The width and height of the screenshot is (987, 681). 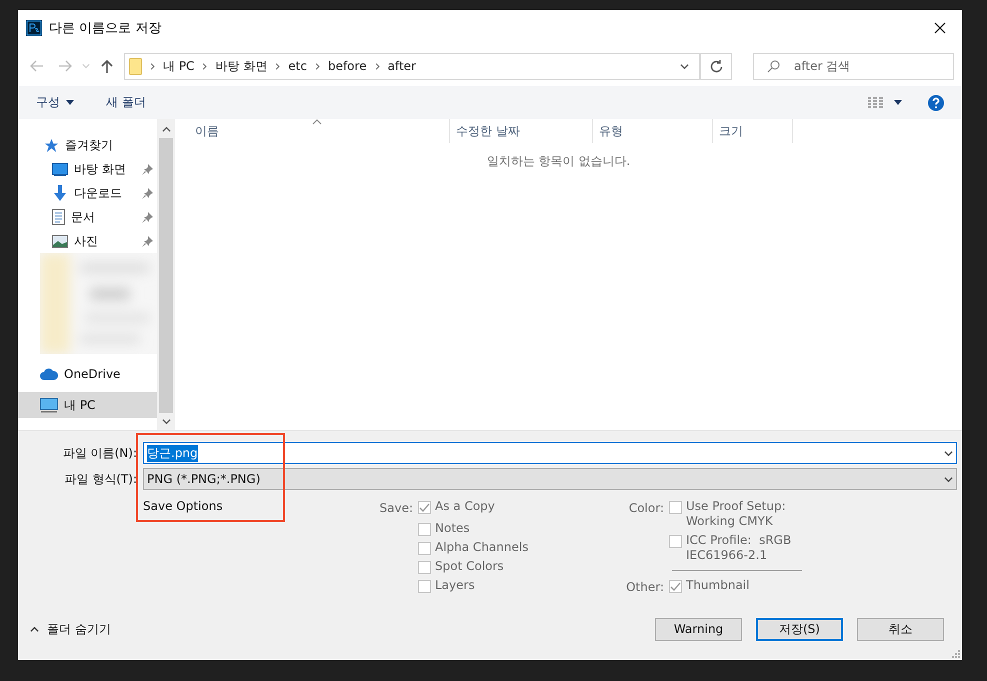 I want to click on option-label: Alpha Channels, so click(x=481, y=547).